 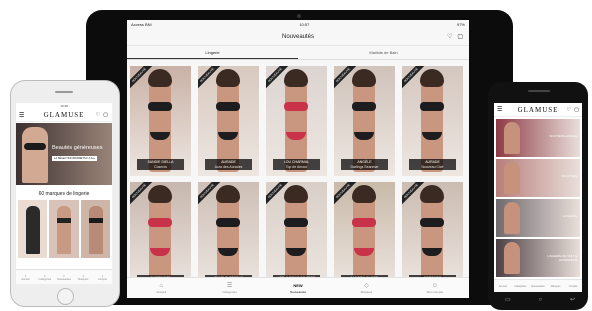 I want to click on product-card: NOUVEAUTÉMAISON CLOSELe Directoire, so click(x=364, y=237).